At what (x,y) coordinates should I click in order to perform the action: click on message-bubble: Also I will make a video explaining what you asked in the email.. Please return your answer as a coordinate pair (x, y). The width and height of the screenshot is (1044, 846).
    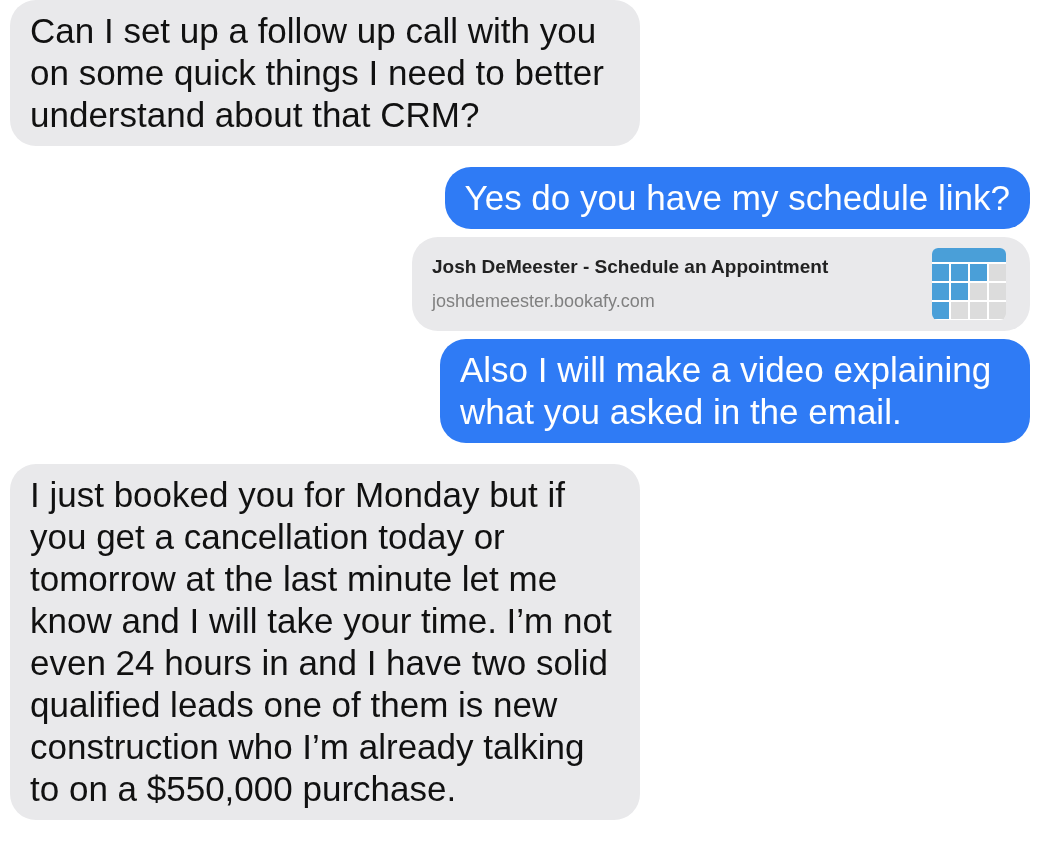
    Looking at the image, I should click on (735, 391).